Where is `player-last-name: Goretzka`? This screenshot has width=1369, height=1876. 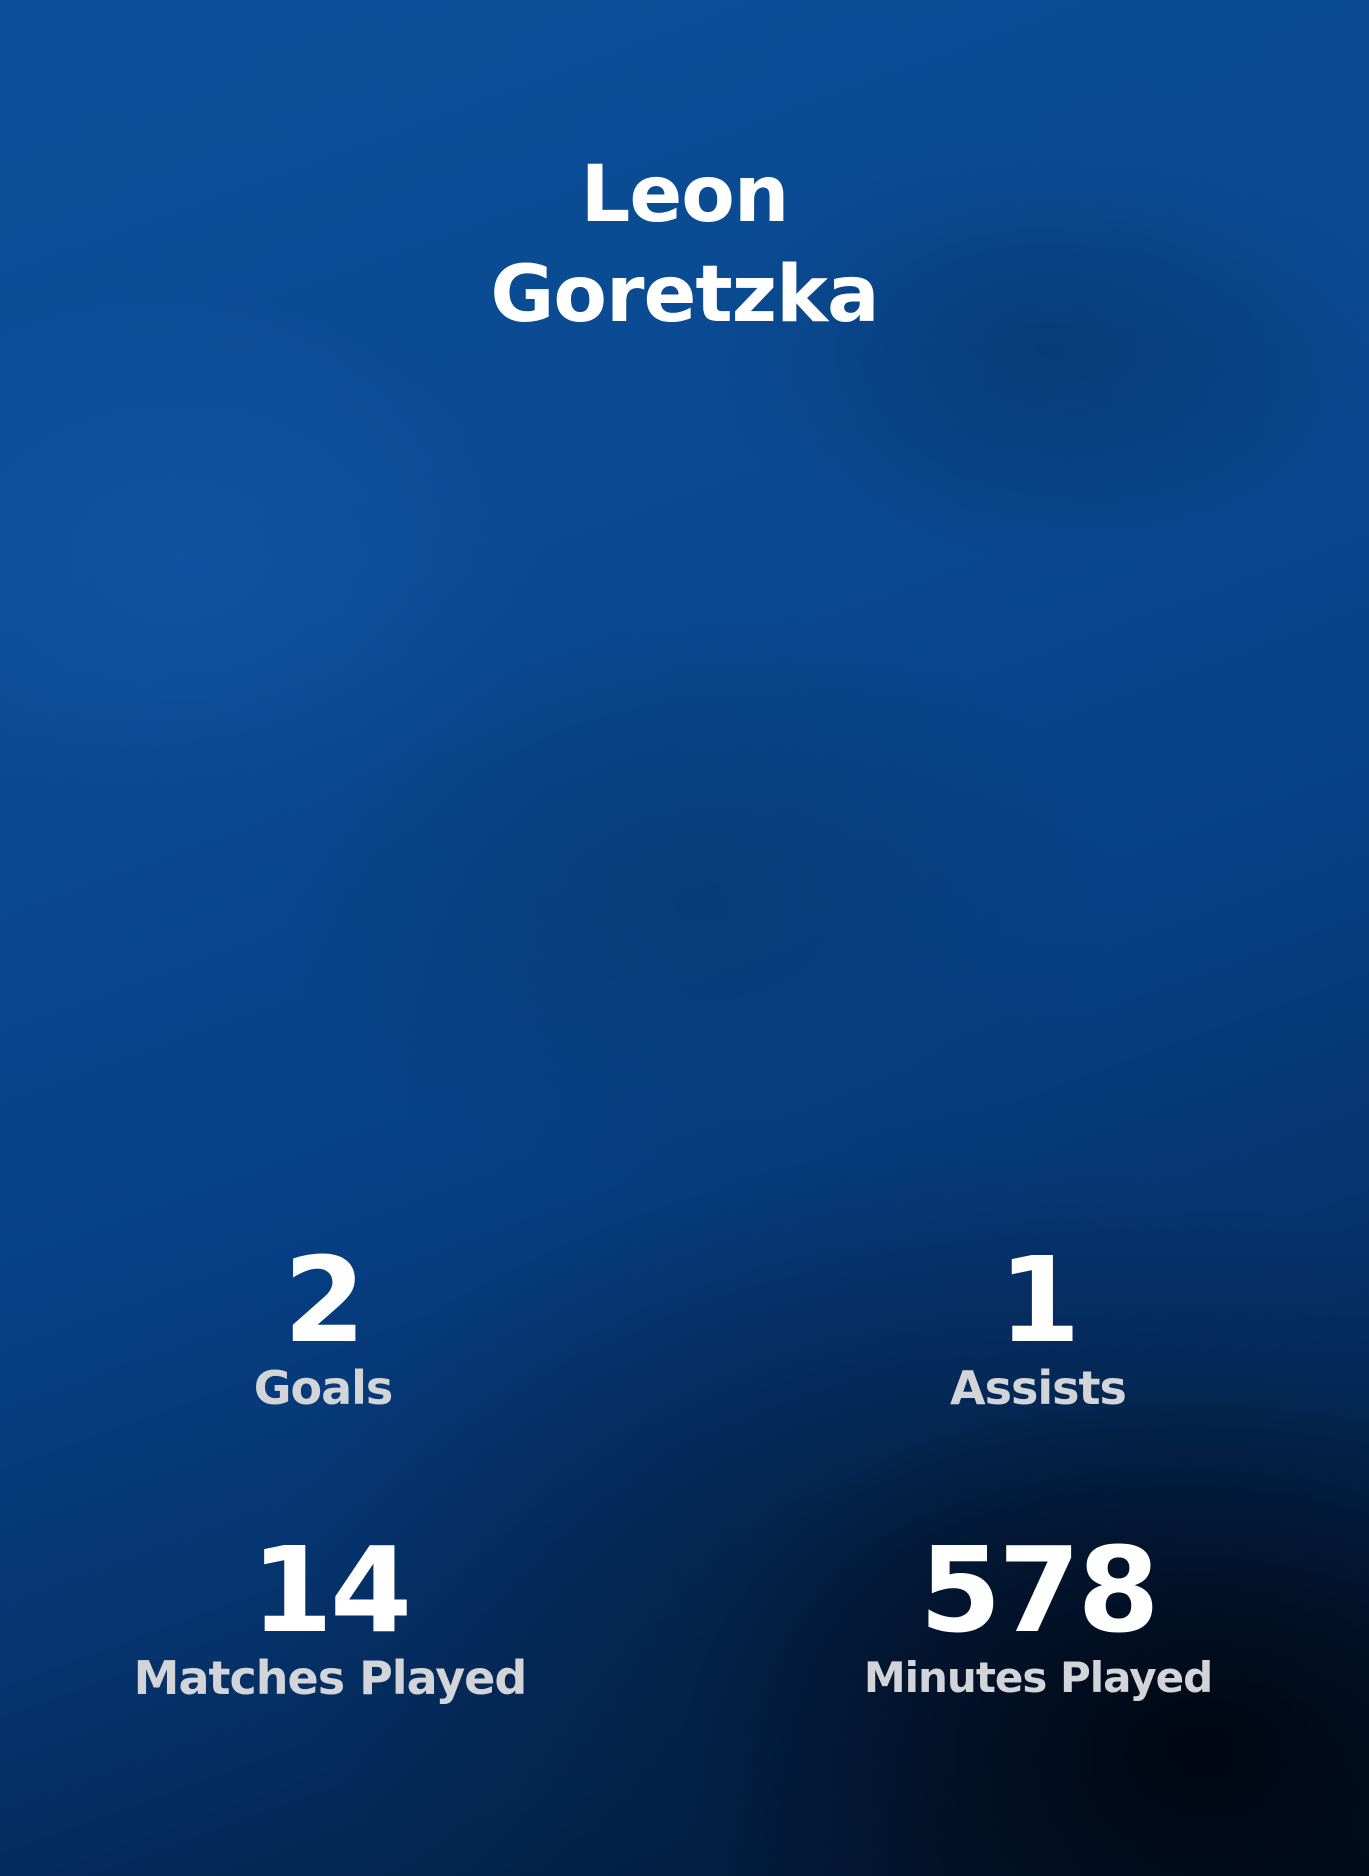 player-last-name: Goretzka is located at coordinates (684, 295).